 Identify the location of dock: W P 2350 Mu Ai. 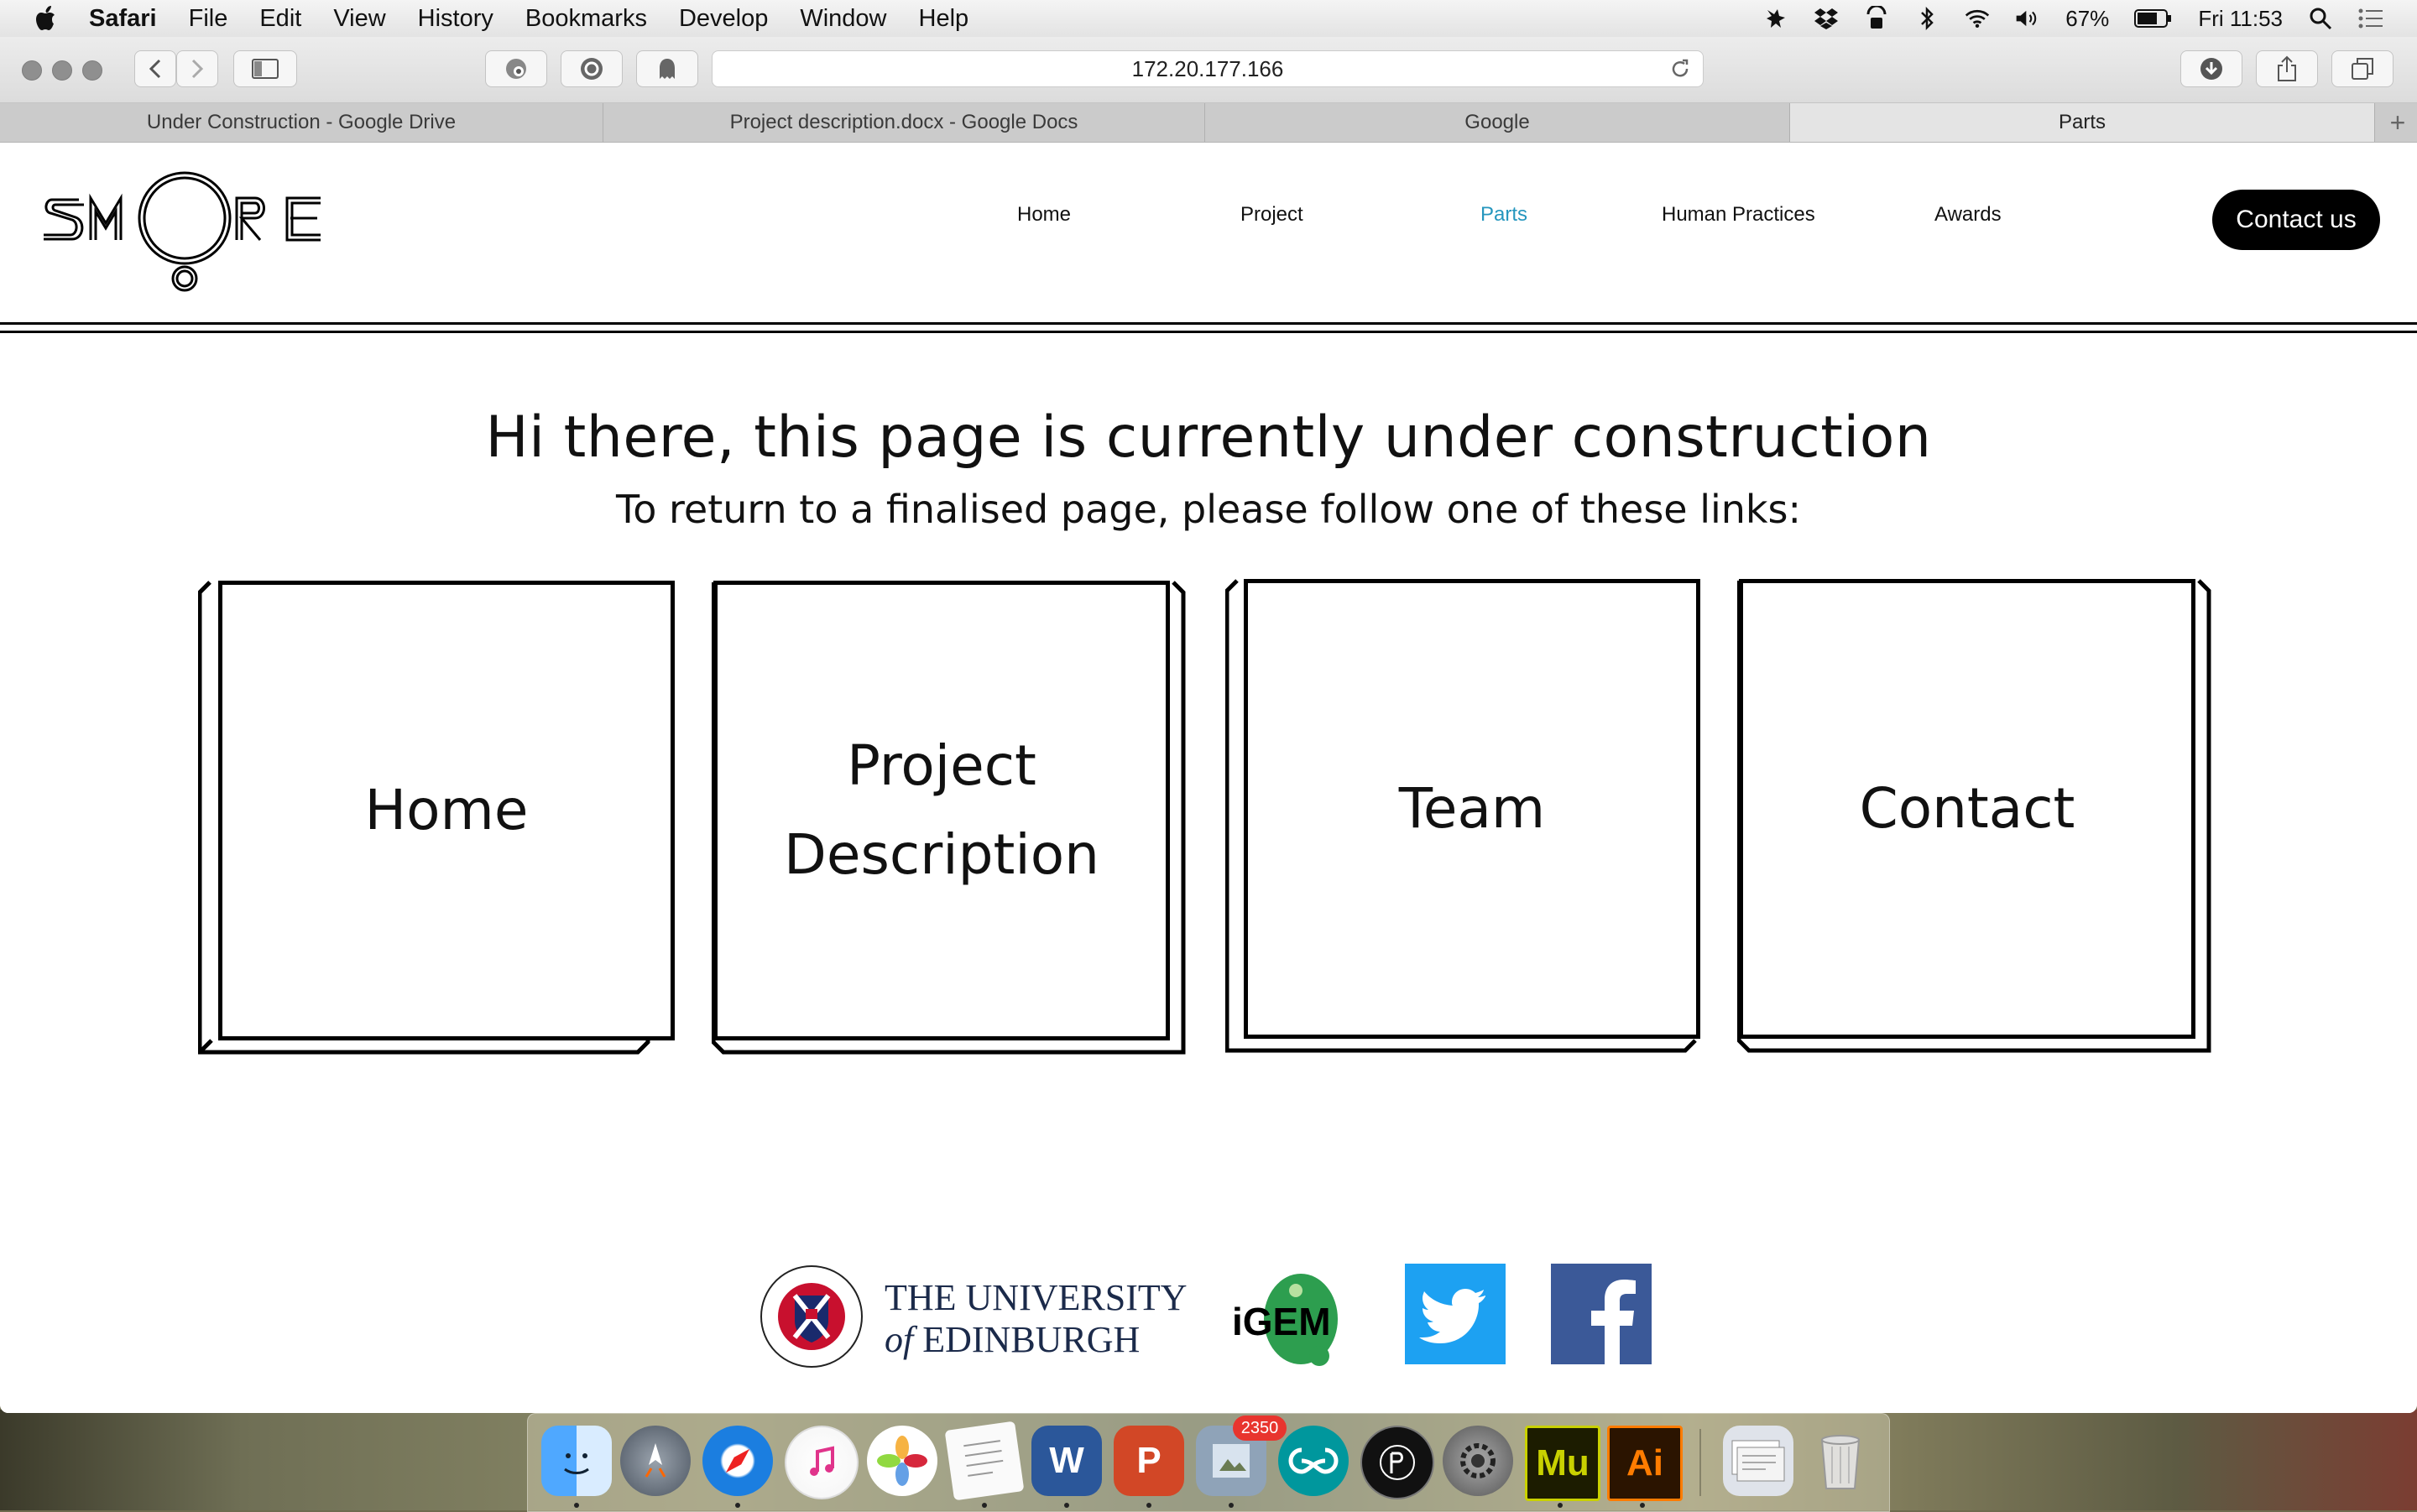
(1208, 1463).